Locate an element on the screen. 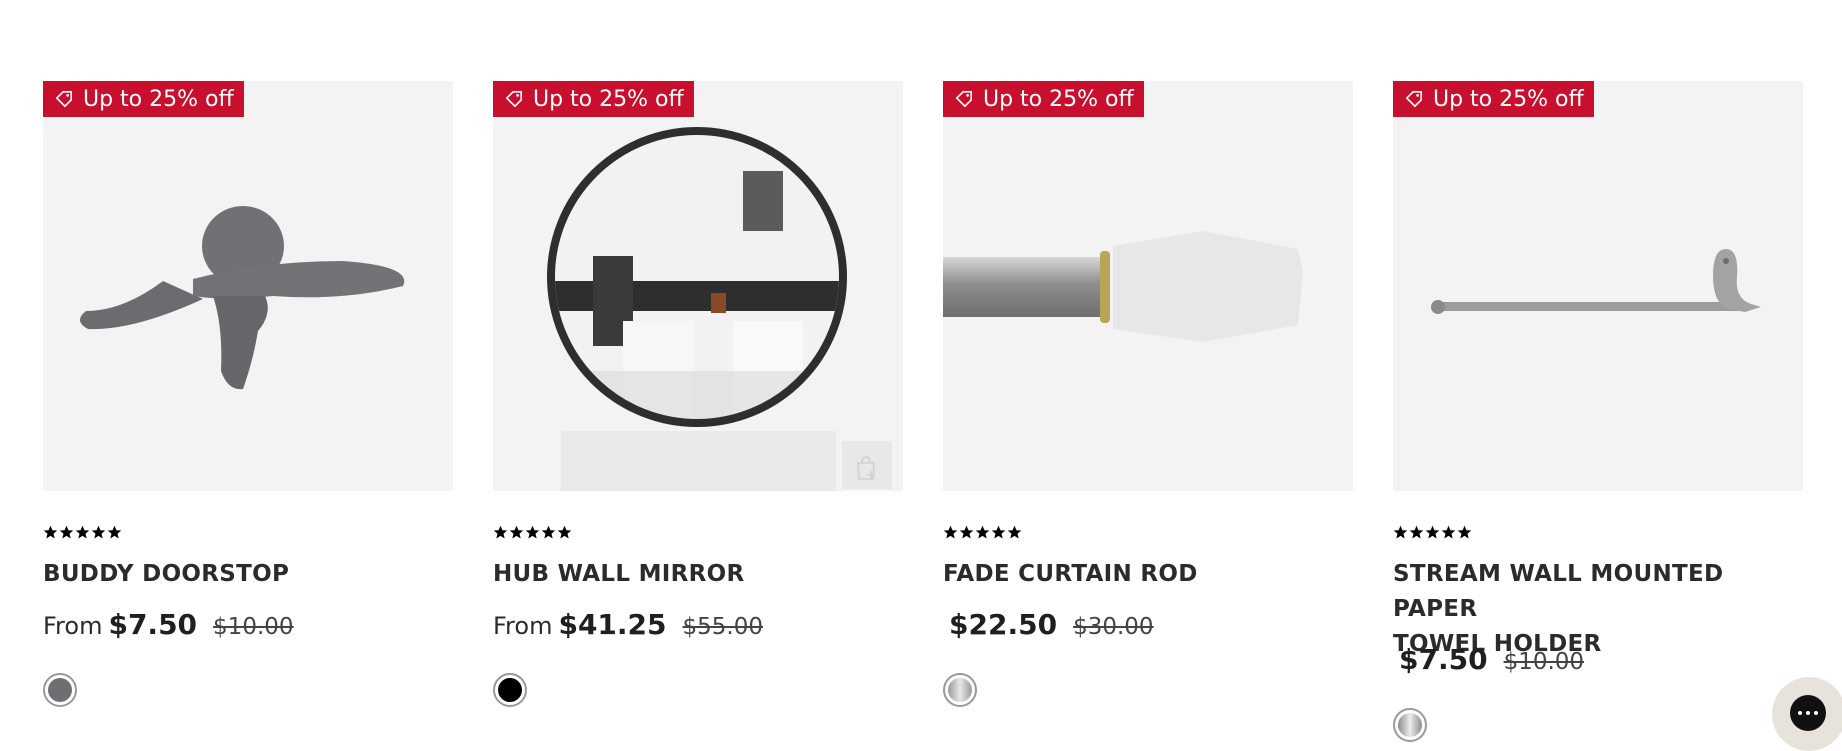 The height and width of the screenshot is (751, 1842). product-name: FADE CURTAIN ROD is located at coordinates (1148, 574).